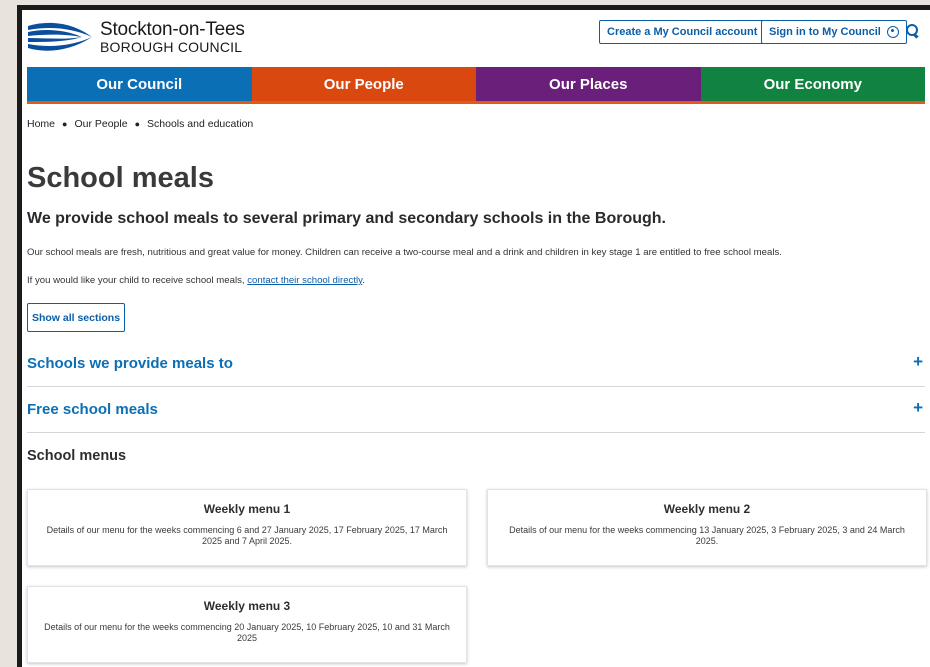 Image resolution: width=930 pixels, height=667 pixels. I want to click on nav-our-council: Our Council, so click(139, 84).